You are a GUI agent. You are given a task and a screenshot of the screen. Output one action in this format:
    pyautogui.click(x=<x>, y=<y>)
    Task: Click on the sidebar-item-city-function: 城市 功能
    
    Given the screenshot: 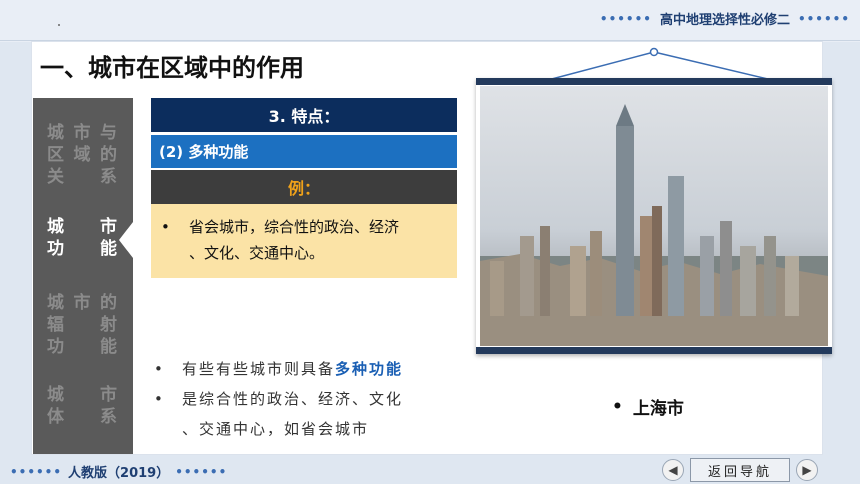 What is the action you would take?
    pyautogui.click(x=83, y=238)
    